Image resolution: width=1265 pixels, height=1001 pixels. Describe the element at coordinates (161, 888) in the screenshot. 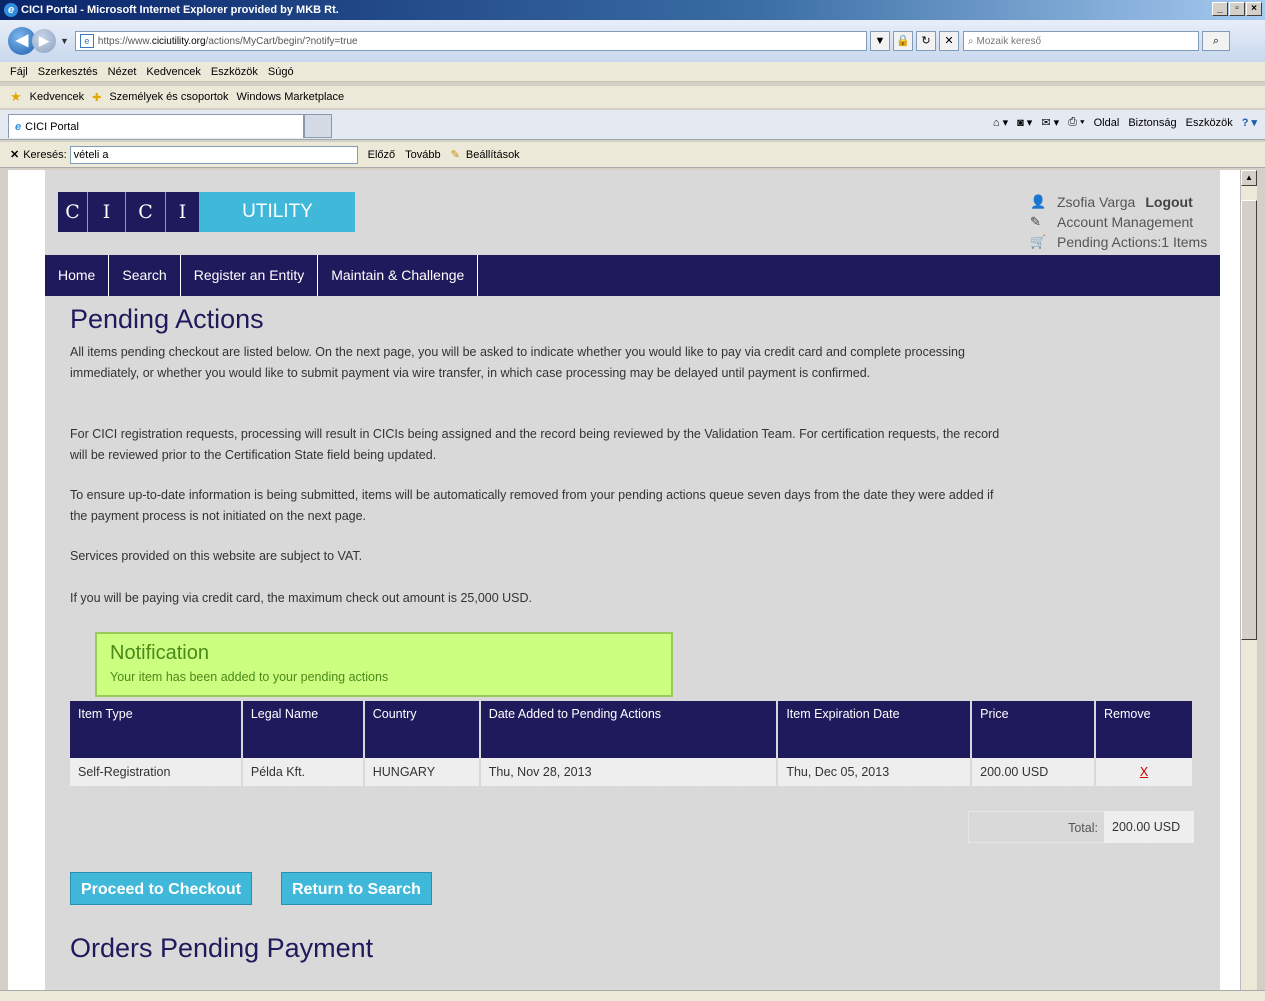

I see `proceed-checkout-button: Proceed to Checkout` at that location.